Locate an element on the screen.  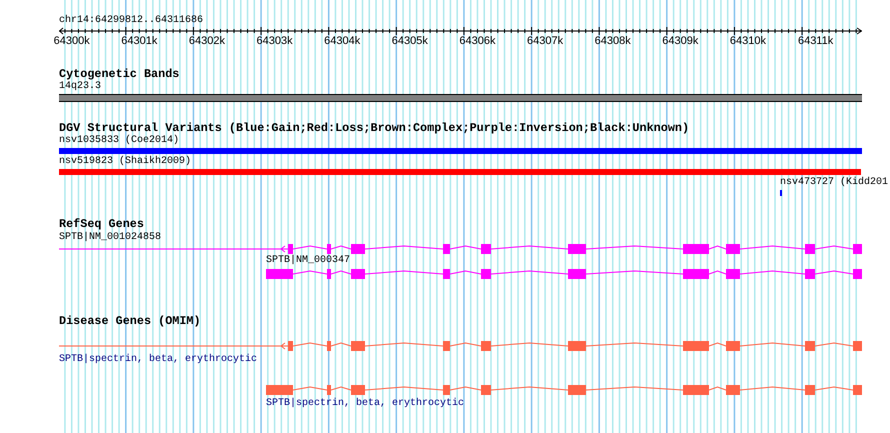
variant-label: nsv1035833 (Coe2014) is located at coordinates (119, 141).